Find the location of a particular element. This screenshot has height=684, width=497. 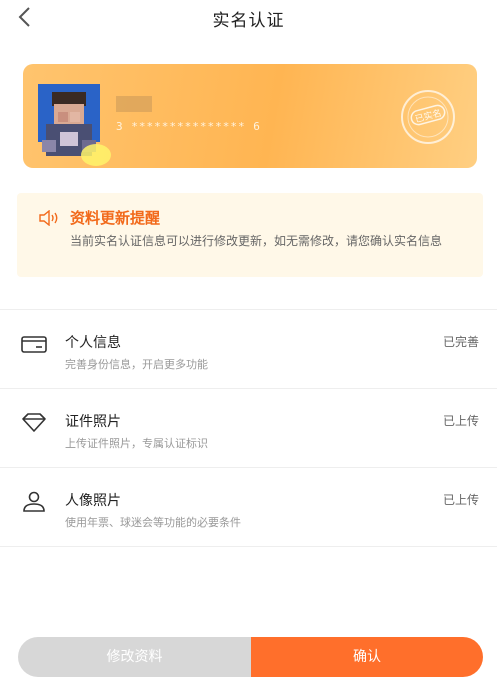

notice-title: 资料更新提醒 is located at coordinates (115, 218).